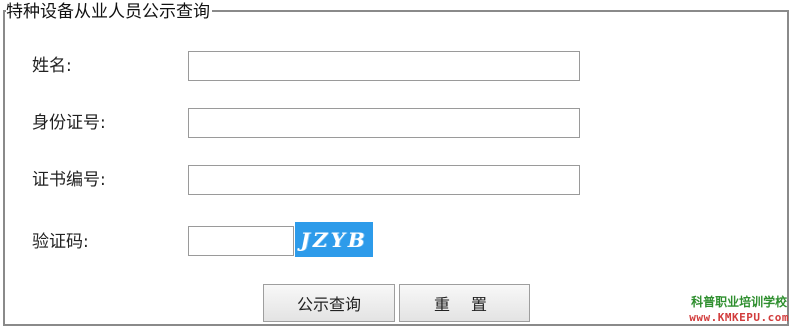  What do you see at coordinates (329, 303) in the screenshot?
I see `query-button: 公示查询` at bounding box center [329, 303].